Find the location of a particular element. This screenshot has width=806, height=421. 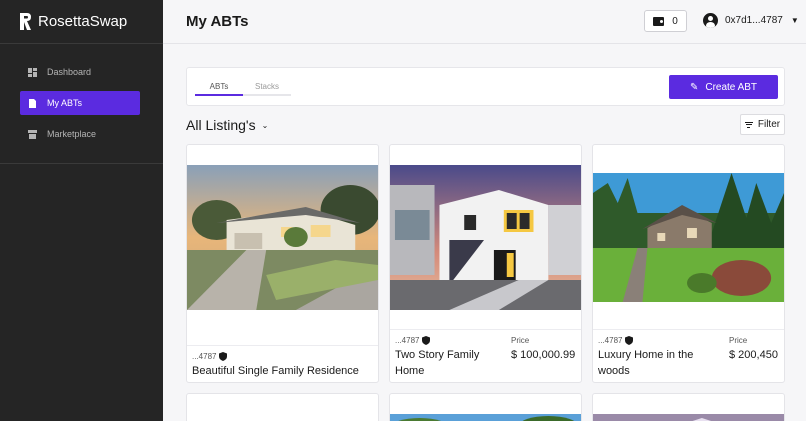

filter-label: Filter is located at coordinates (769, 124).